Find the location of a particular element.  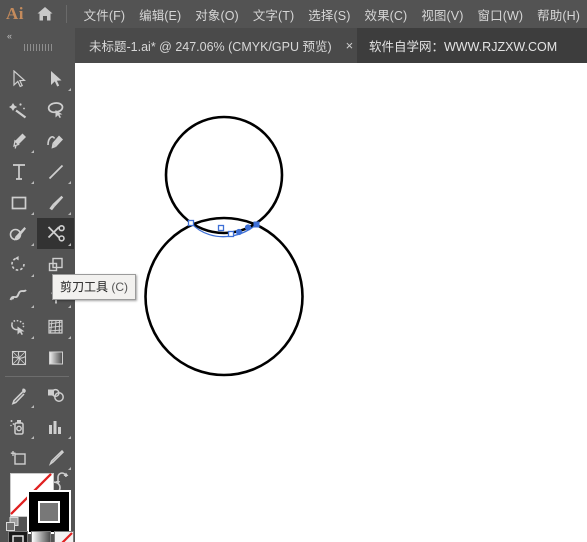

symbol-sprayer-tool is located at coordinates (18, 426).